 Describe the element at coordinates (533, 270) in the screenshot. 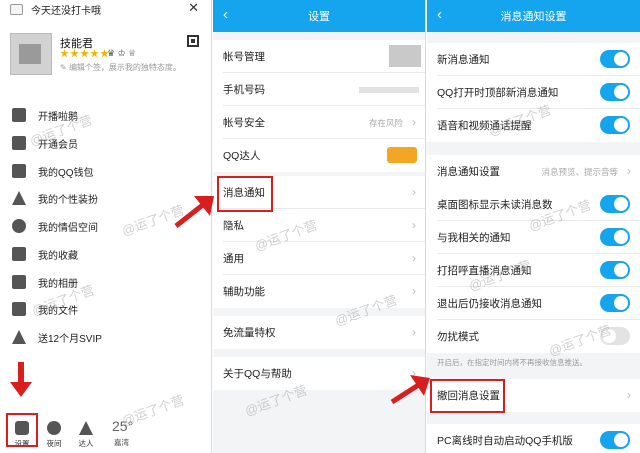

I see `toggle-row-live-greeting: 打招呼直播消息通知` at that location.